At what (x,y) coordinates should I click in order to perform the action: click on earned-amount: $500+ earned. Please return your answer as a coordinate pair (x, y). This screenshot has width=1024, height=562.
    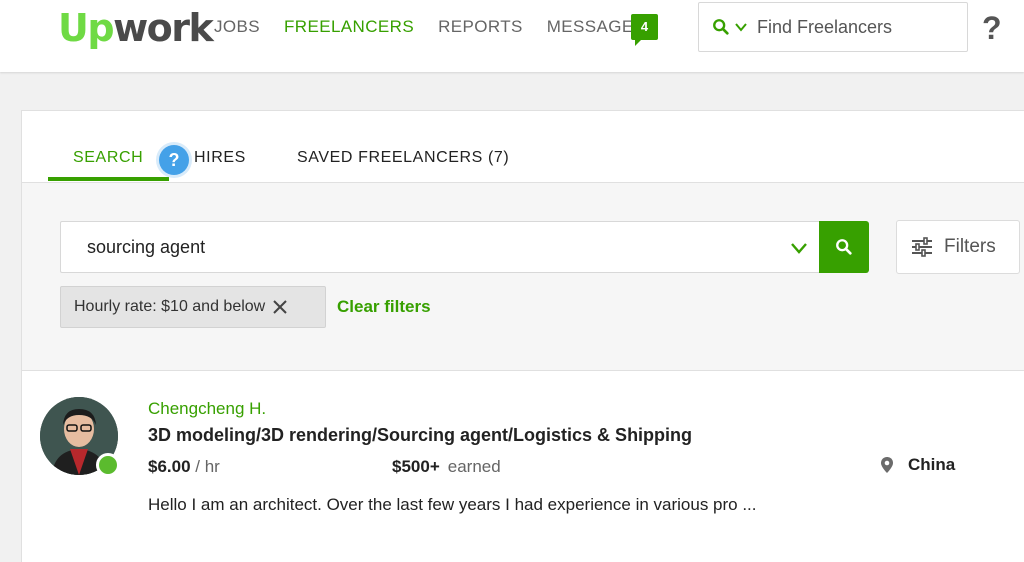
    Looking at the image, I should click on (446, 466).